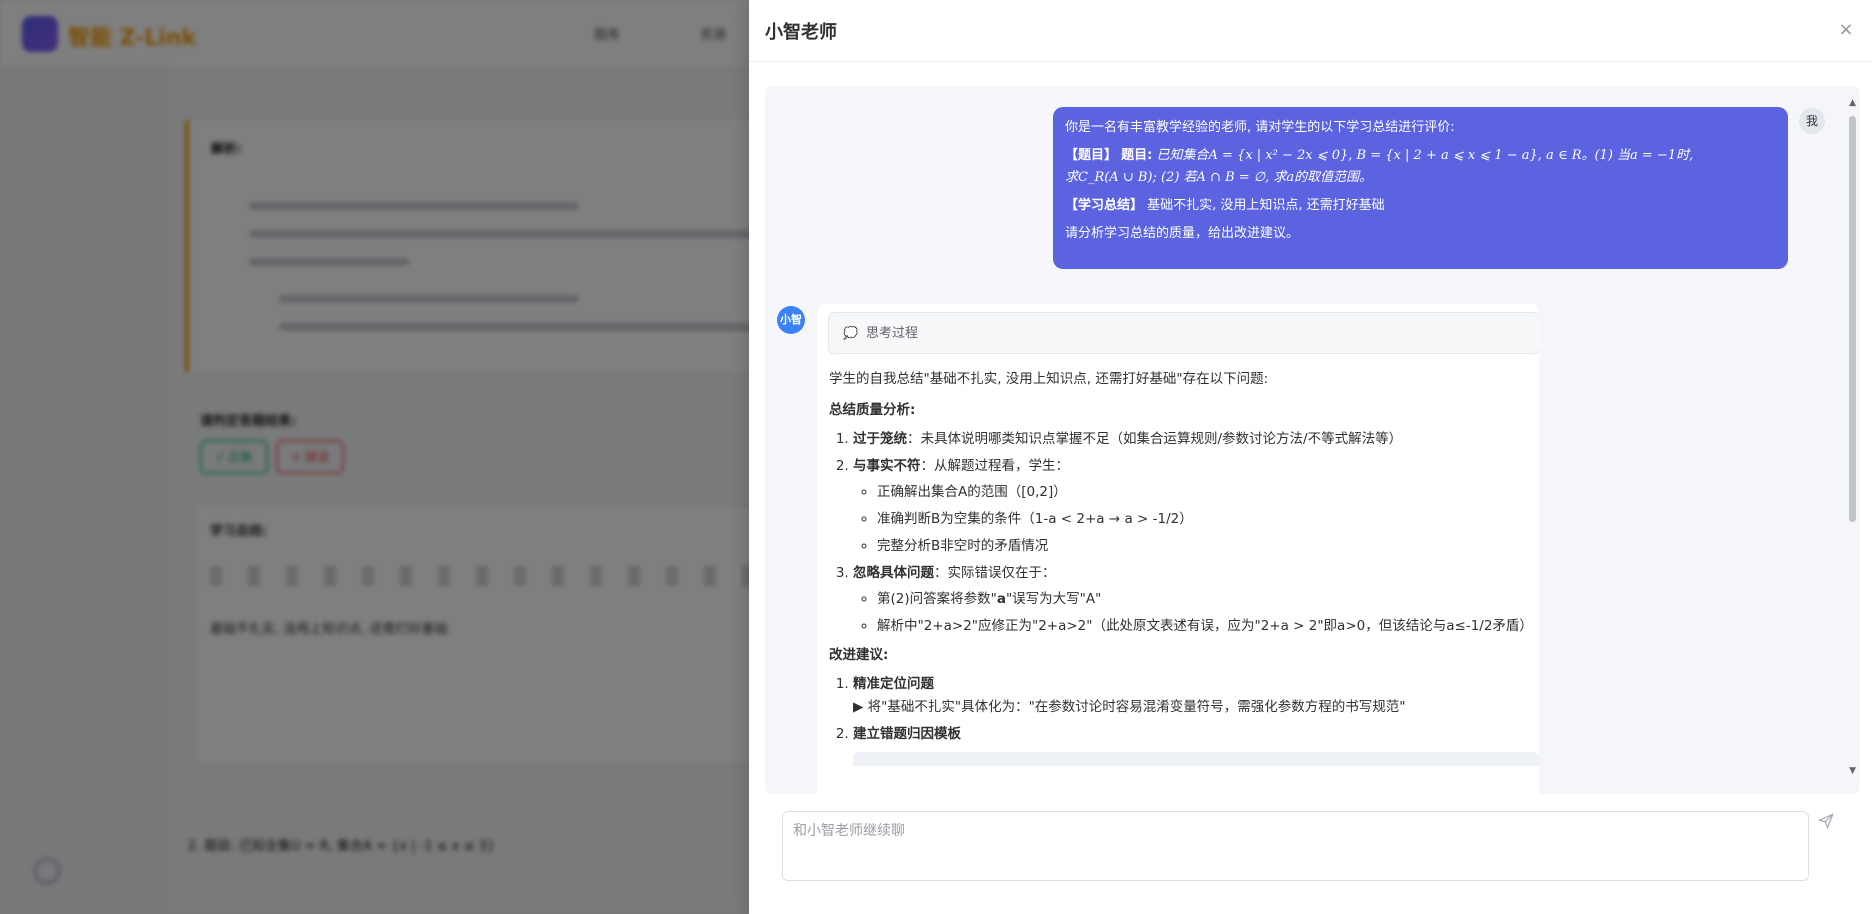 This screenshot has width=1872, height=914. I want to click on chat-input, so click(1295, 846).